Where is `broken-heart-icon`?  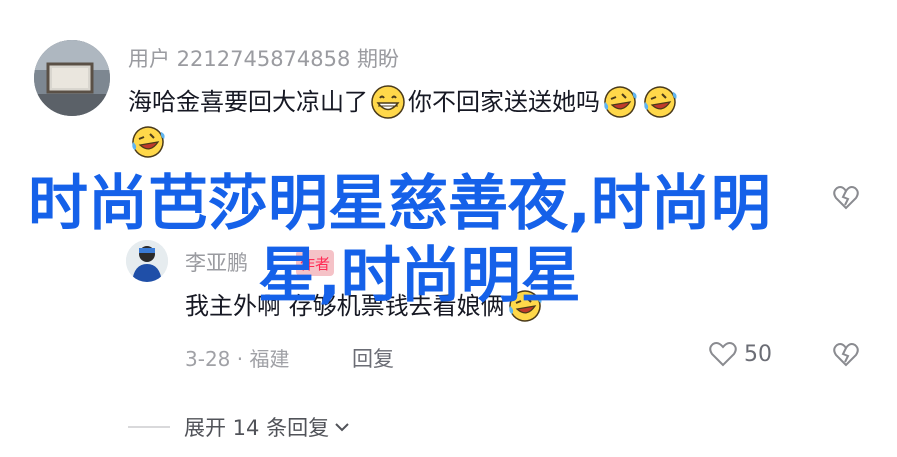 broken-heart-icon is located at coordinates (846, 355).